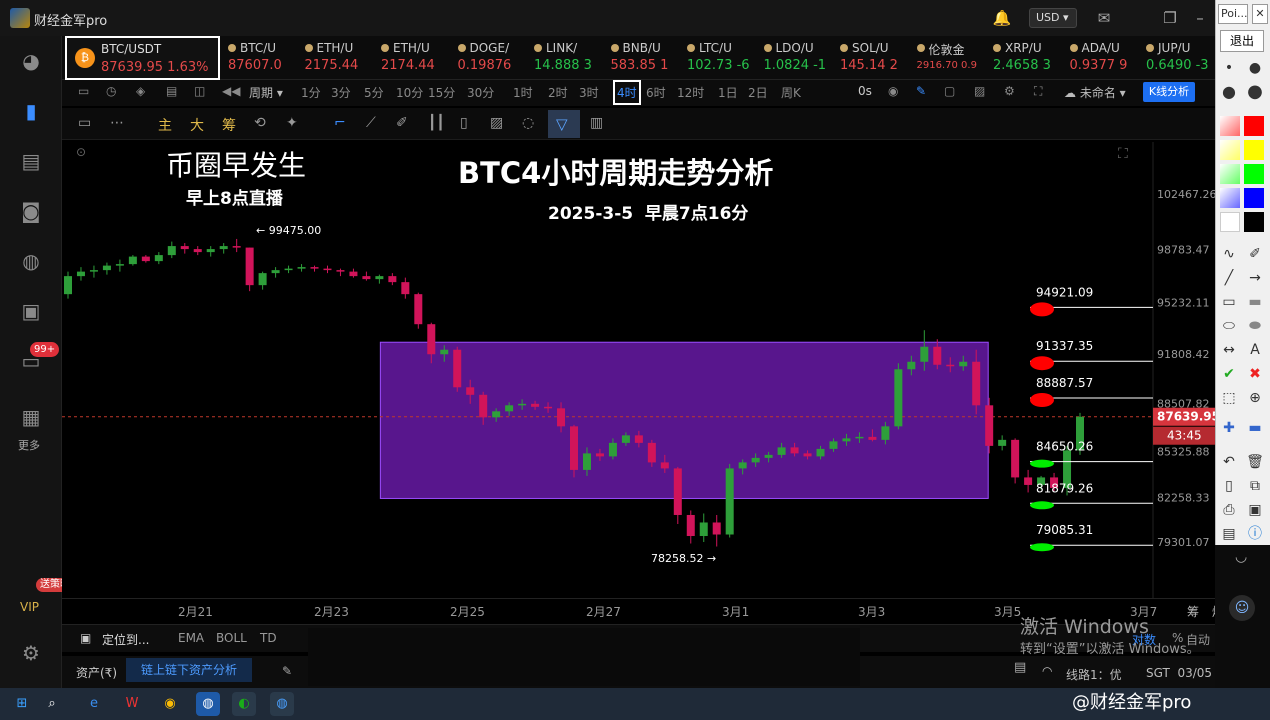  What do you see at coordinates (1169, 92) in the screenshot?
I see `kline-analysis-button: K线分析` at bounding box center [1169, 92].